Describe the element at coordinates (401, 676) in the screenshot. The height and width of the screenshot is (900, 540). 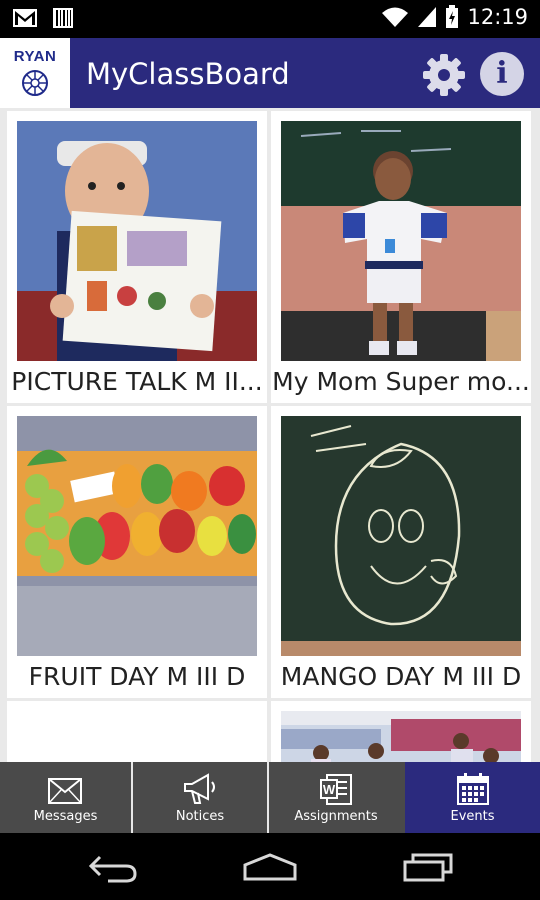
I see `event-title: MANGO DAY M III D` at that location.